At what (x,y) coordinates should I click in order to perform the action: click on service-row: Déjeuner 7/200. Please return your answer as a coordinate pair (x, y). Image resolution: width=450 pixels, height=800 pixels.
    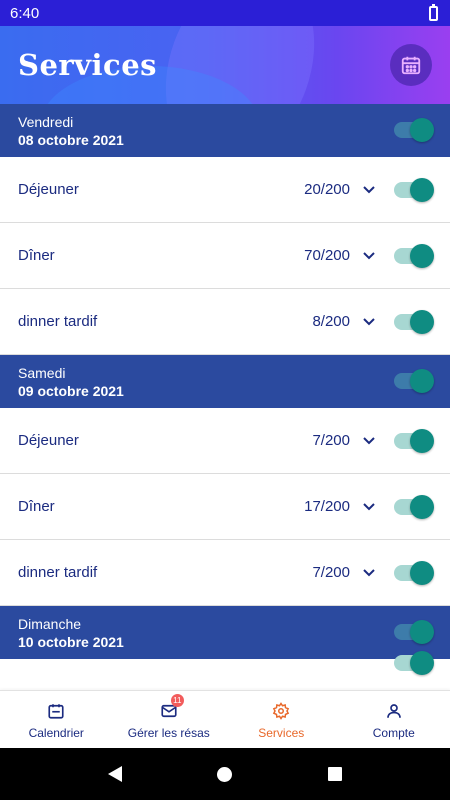
    Looking at the image, I should click on (225, 441).